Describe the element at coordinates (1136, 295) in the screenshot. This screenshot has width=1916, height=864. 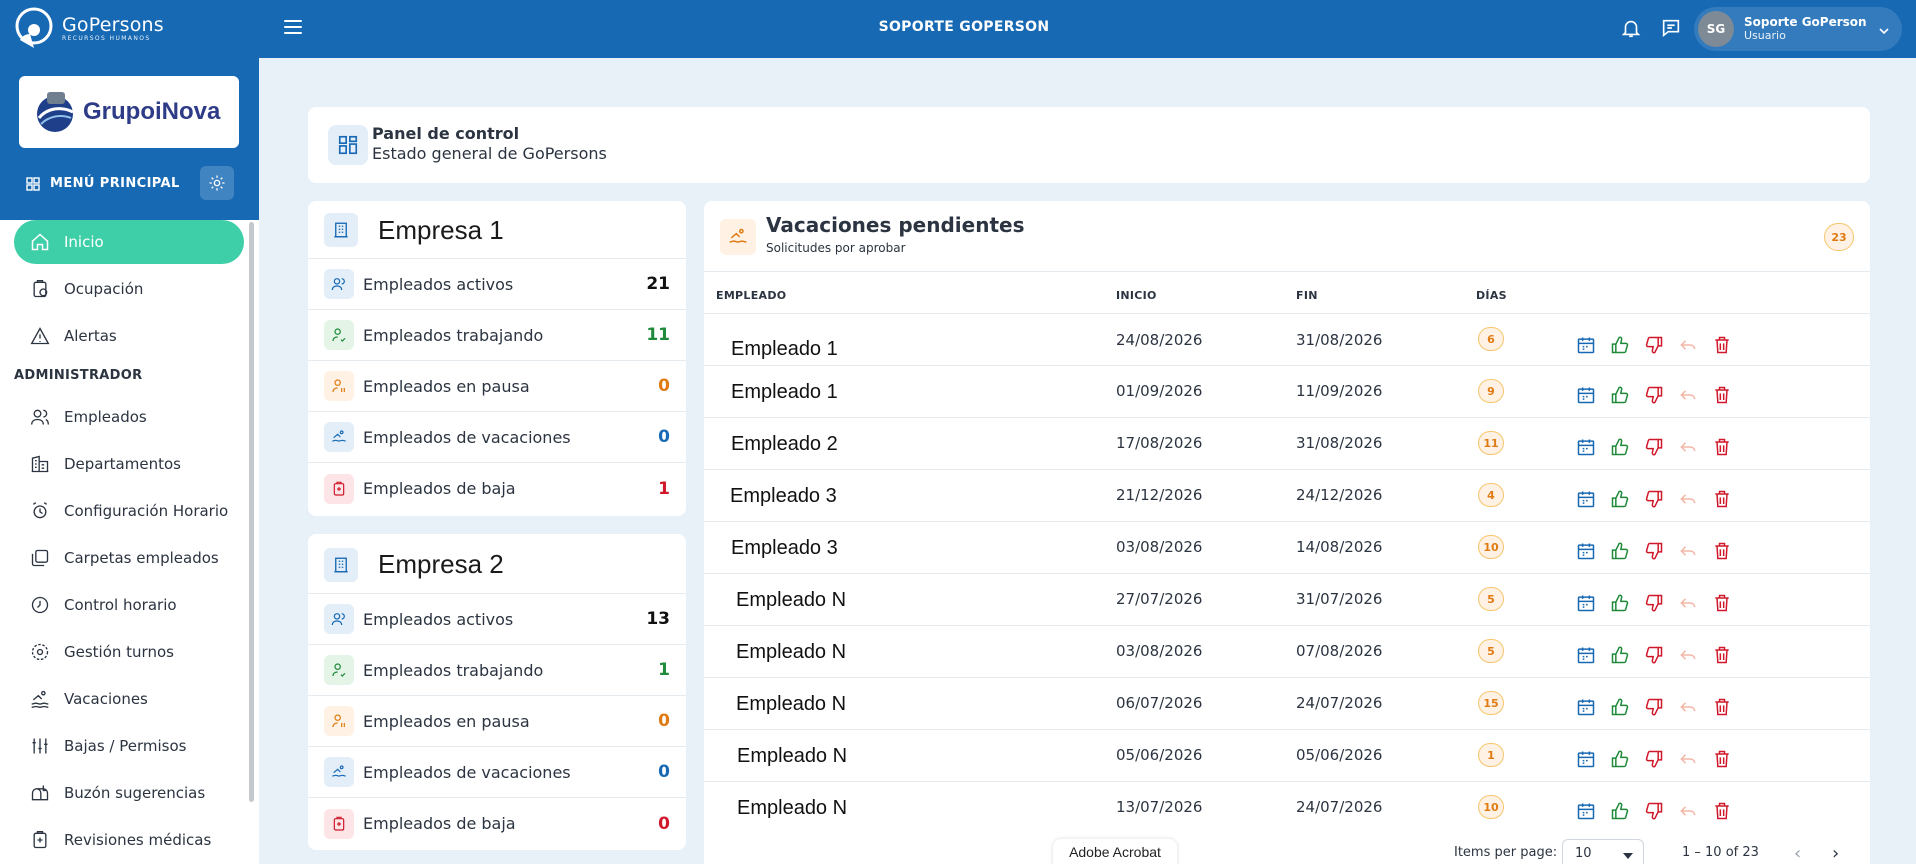
I see `column-header-inicio: INICIO` at that location.